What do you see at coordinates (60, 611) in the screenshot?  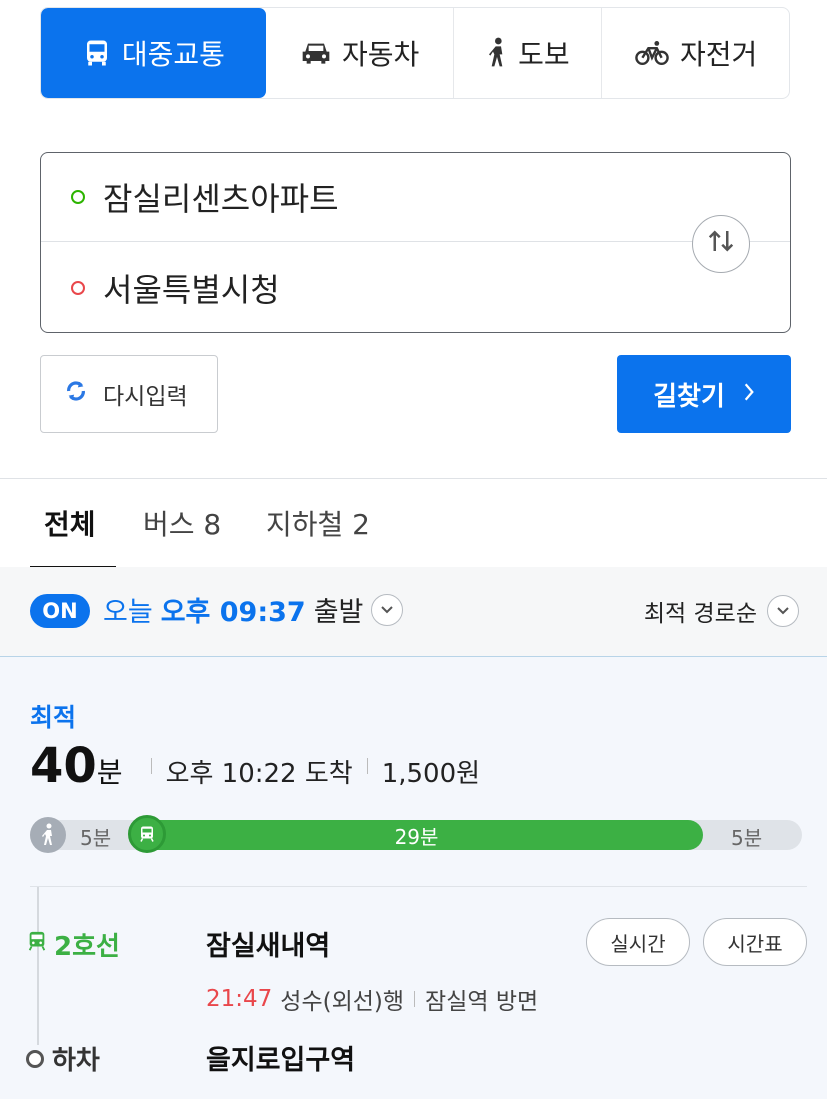 I see `on-toggle: ON` at bounding box center [60, 611].